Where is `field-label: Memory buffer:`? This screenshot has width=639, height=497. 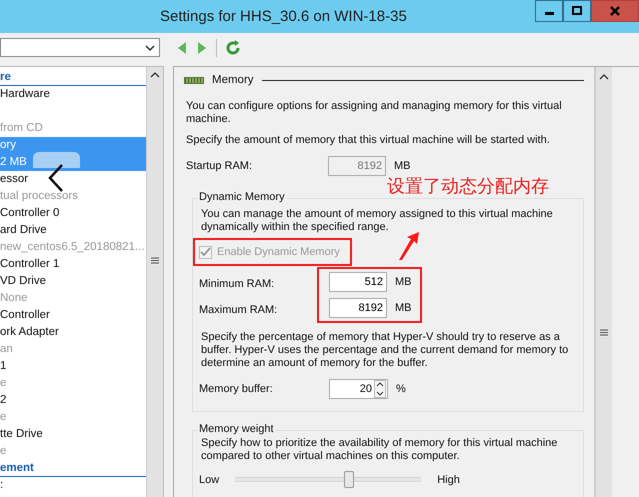 field-label: Memory buffer: is located at coordinates (236, 389).